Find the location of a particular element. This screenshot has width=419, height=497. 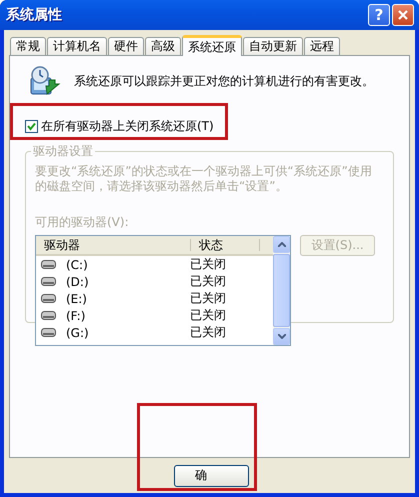

help-button: ? is located at coordinates (379, 15).